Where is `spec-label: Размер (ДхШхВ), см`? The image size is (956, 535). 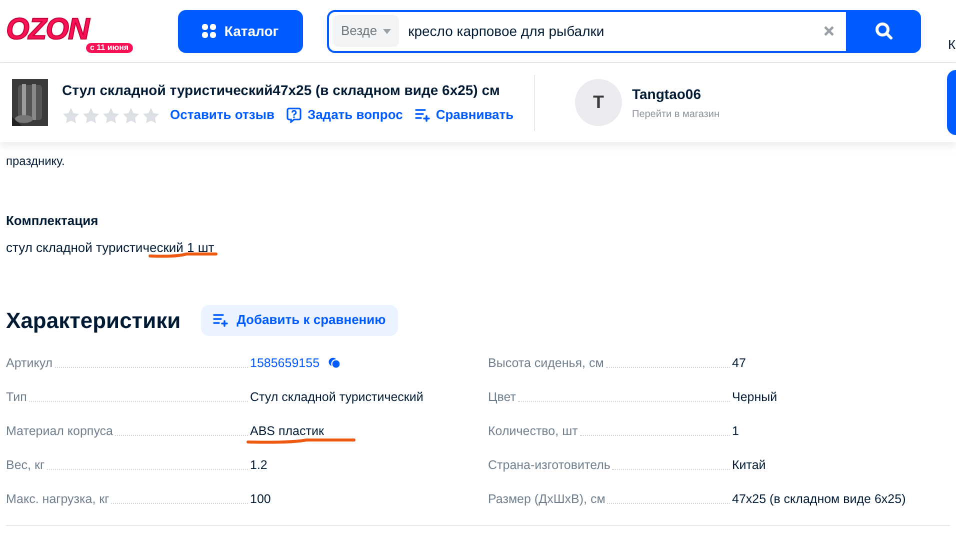
spec-label: Размер (ДхШхВ), см is located at coordinates (547, 499).